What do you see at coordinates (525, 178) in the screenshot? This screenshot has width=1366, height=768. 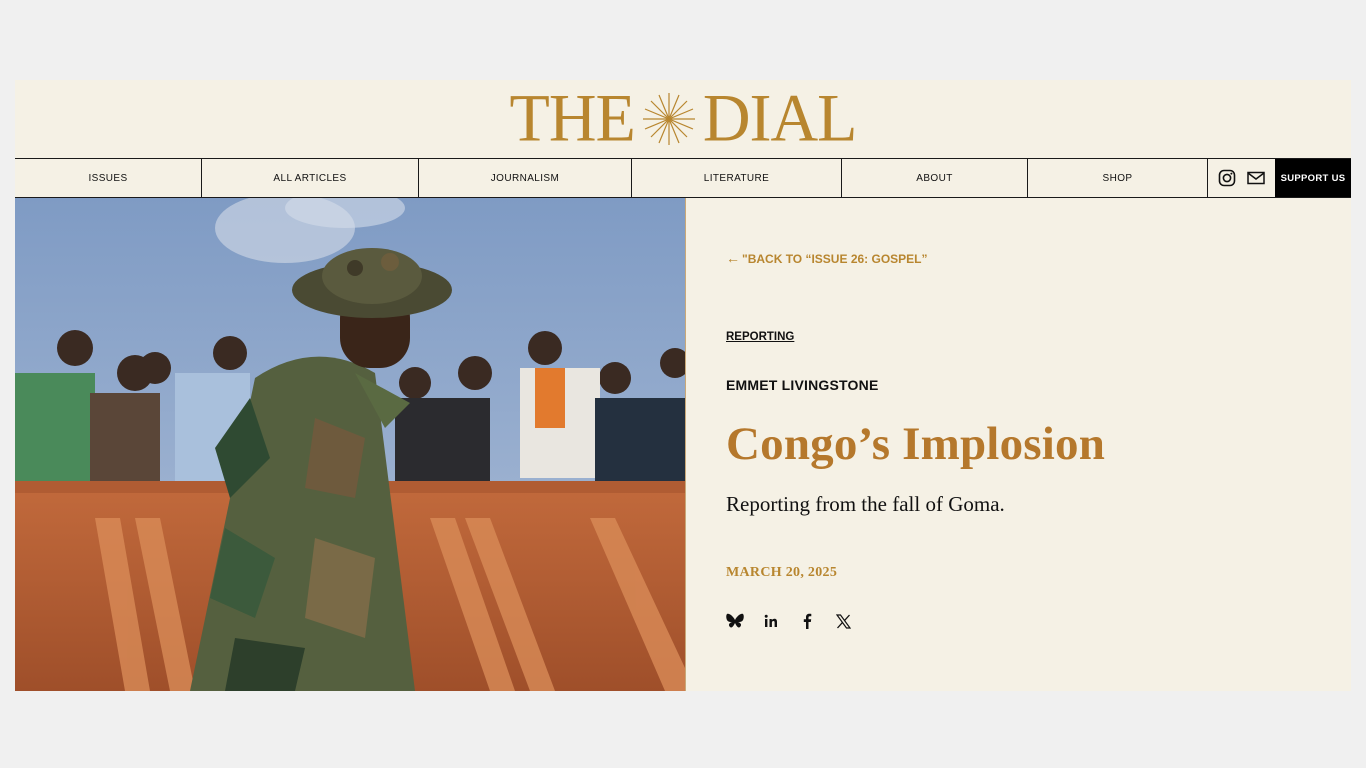 I see `nav-journalism: JOURNALISM` at bounding box center [525, 178].